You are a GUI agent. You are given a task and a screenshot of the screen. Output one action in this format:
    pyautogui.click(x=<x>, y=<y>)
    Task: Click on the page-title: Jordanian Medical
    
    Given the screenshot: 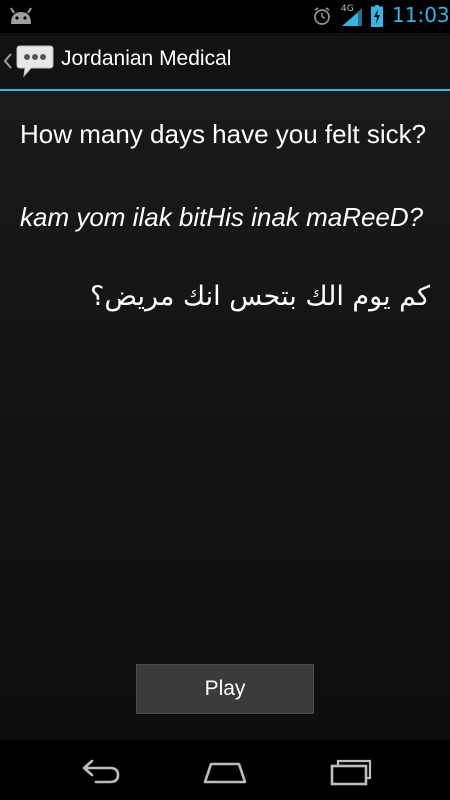 What is the action you would take?
    pyautogui.click(x=146, y=58)
    